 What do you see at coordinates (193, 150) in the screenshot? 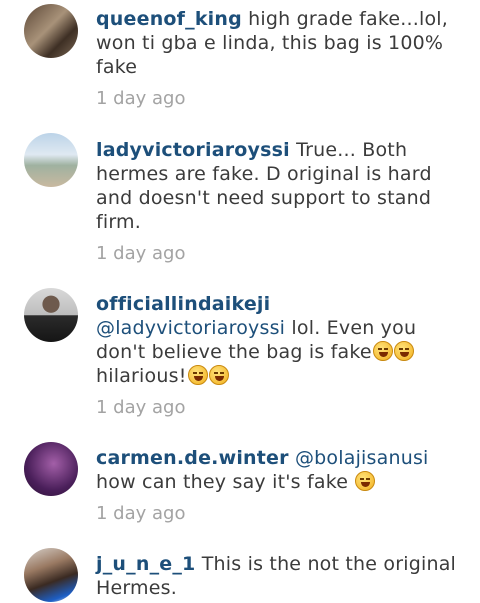
I see `comment-username: ladyvictoriaroyssi` at bounding box center [193, 150].